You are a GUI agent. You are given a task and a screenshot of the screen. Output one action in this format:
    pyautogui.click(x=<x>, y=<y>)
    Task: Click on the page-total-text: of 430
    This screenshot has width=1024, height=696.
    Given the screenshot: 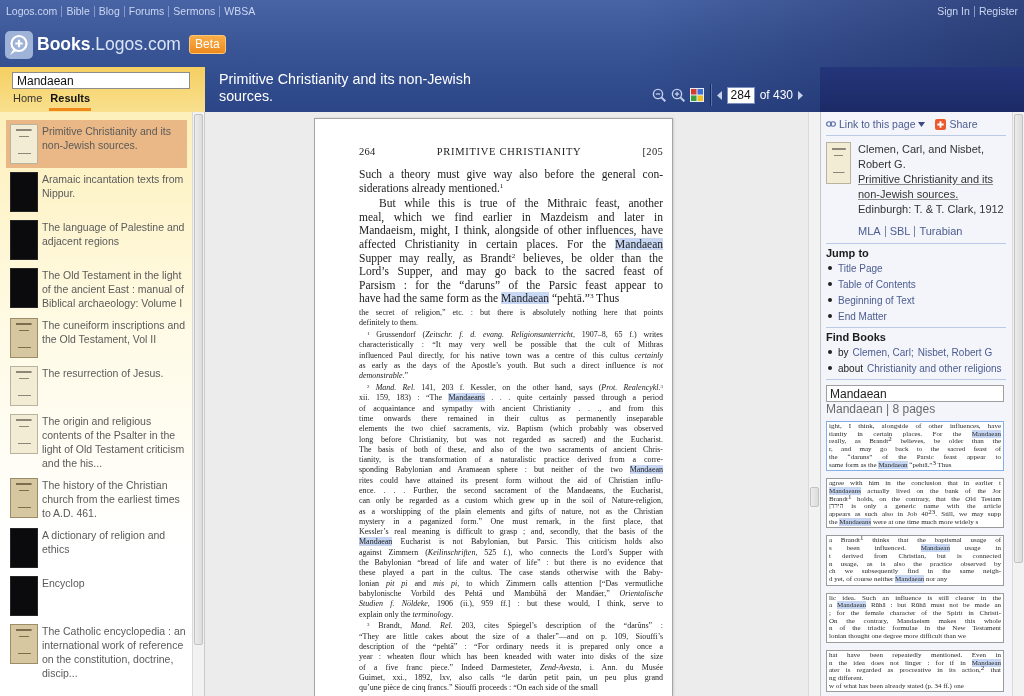 What is the action you would take?
    pyautogui.click(x=776, y=95)
    